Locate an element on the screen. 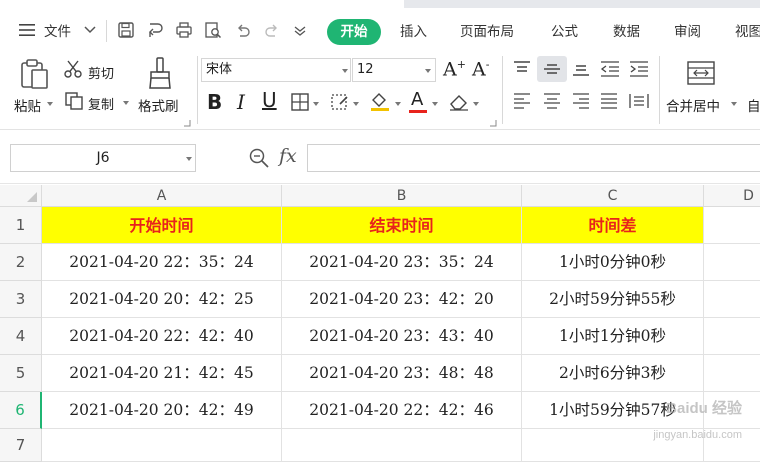  paste-dropdown-caret is located at coordinates (50, 104).